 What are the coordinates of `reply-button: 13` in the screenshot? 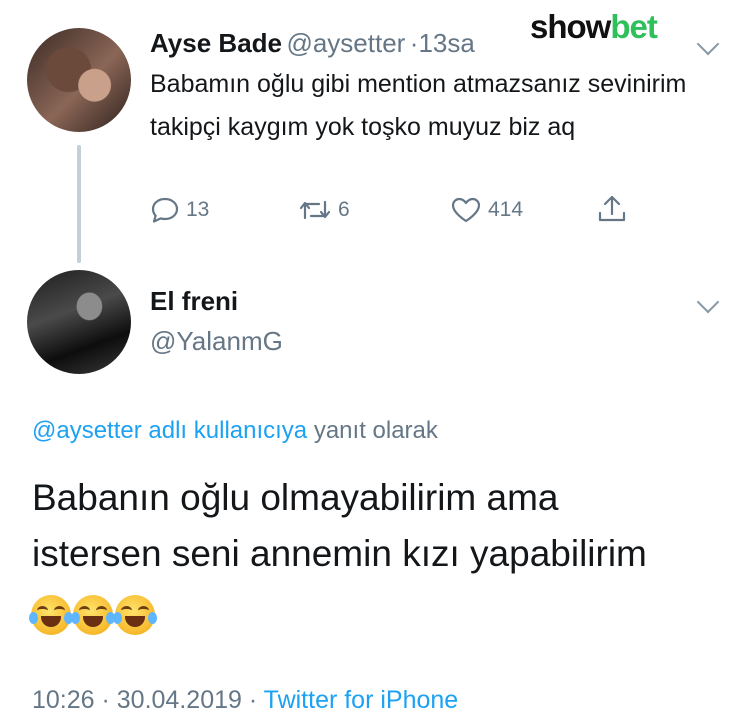 It's located at (179, 210).